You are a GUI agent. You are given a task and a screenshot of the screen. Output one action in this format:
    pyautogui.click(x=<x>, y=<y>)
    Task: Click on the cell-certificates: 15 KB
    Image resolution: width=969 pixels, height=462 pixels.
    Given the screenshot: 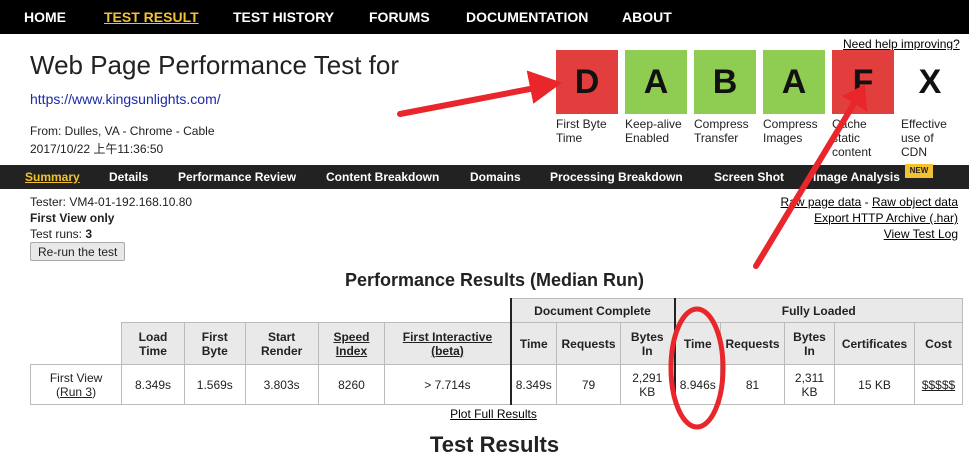 What is the action you would take?
    pyautogui.click(x=874, y=384)
    